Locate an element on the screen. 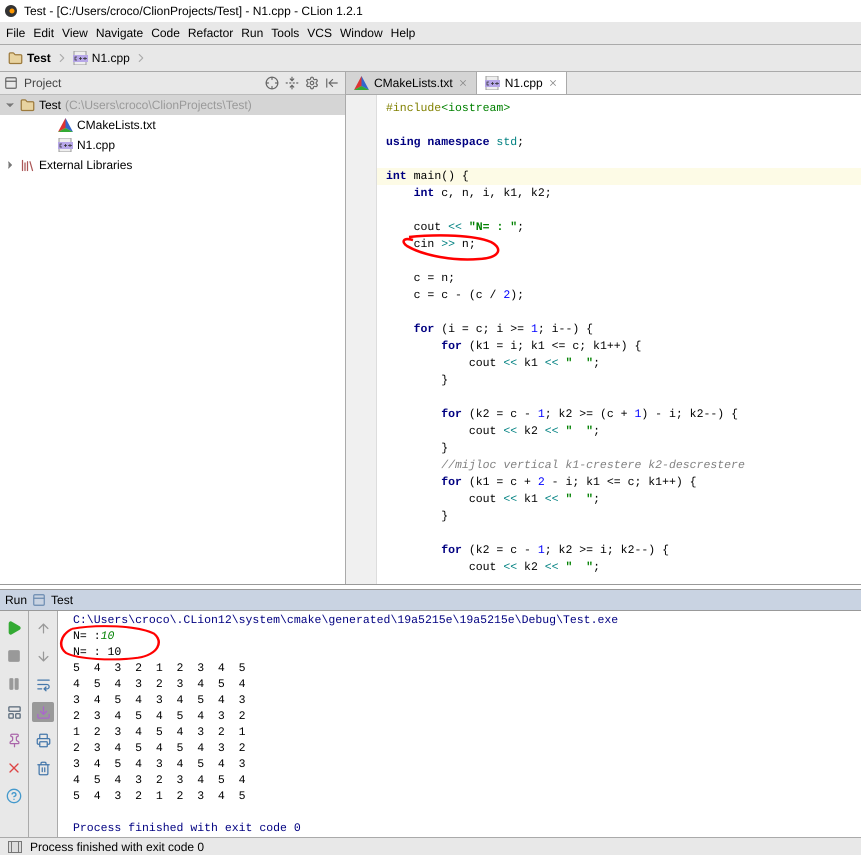 The height and width of the screenshot is (855, 861). panel-title: Project is located at coordinates (43, 83).